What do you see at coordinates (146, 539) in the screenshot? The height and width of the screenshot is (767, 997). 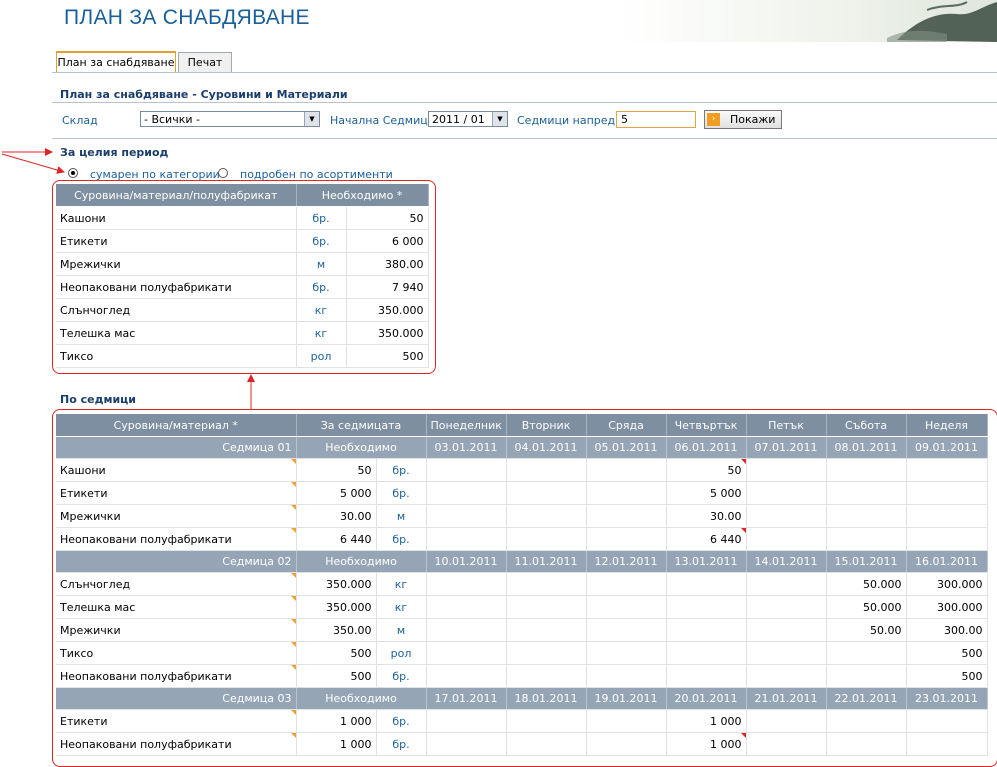 I see `material-name-text: Неопаковани полуфабрикати` at bounding box center [146, 539].